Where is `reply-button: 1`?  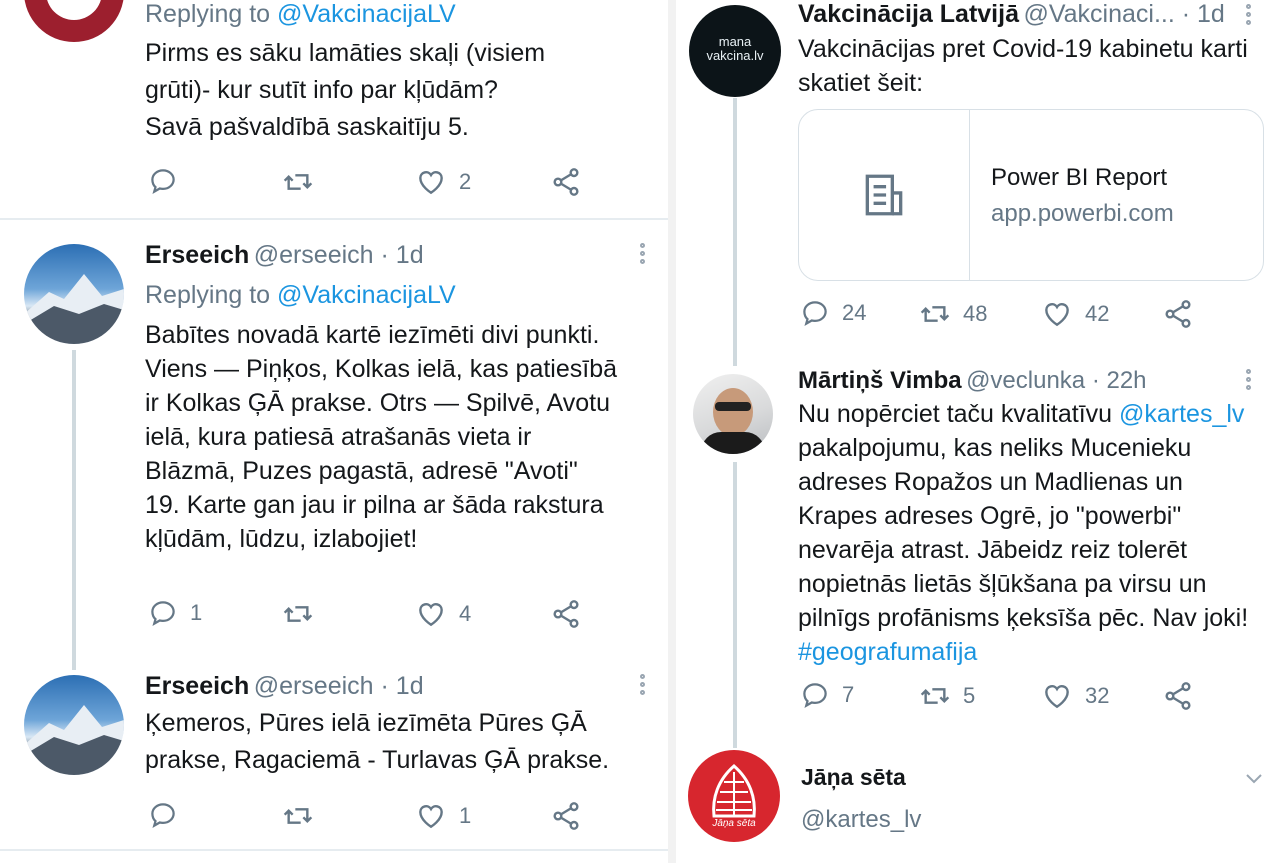
reply-button: 1 is located at coordinates (175, 613).